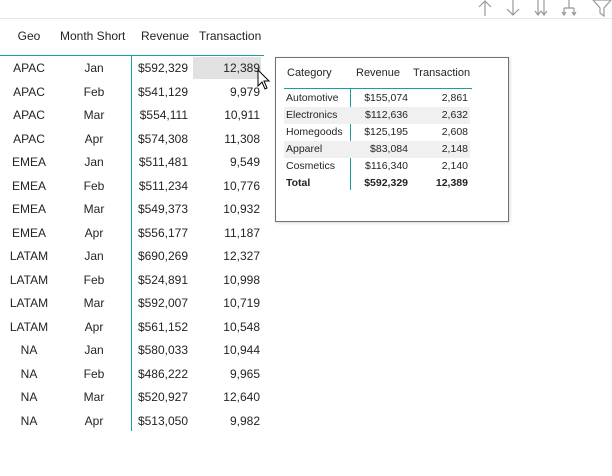 The image size is (612, 476). I want to click on tooltip-header-underline, so click(378, 88).